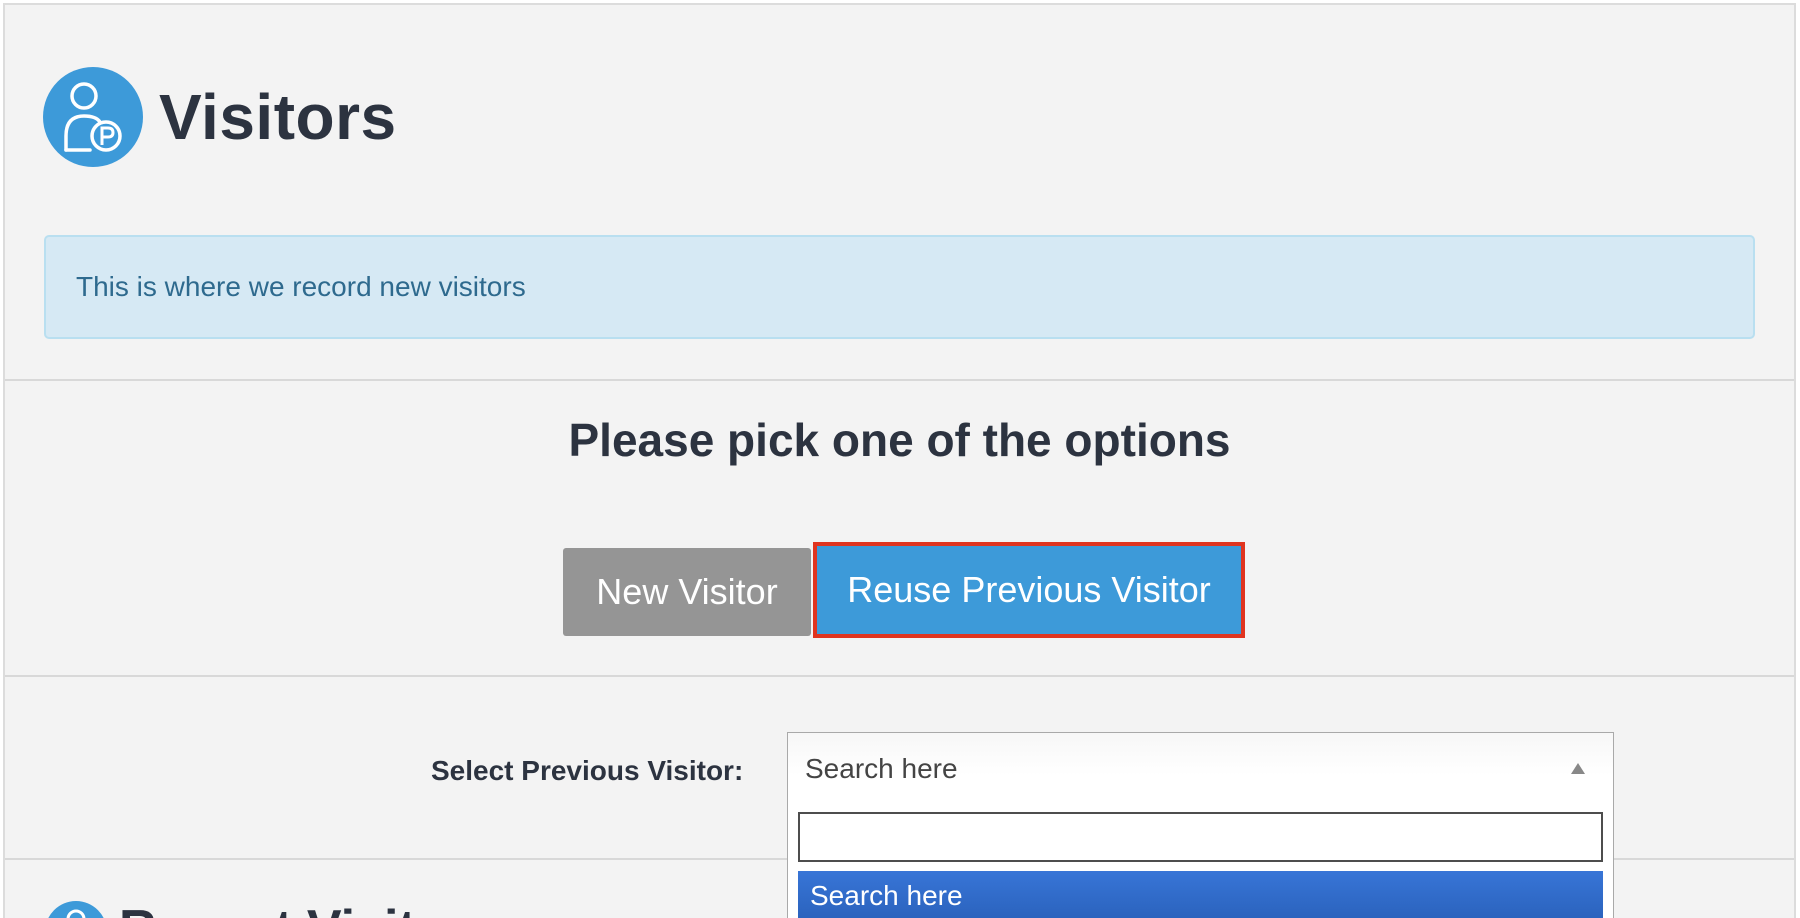 This screenshot has width=1800, height=918. What do you see at coordinates (76, 909) in the screenshot?
I see `visitor-icon` at bounding box center [76, 909].